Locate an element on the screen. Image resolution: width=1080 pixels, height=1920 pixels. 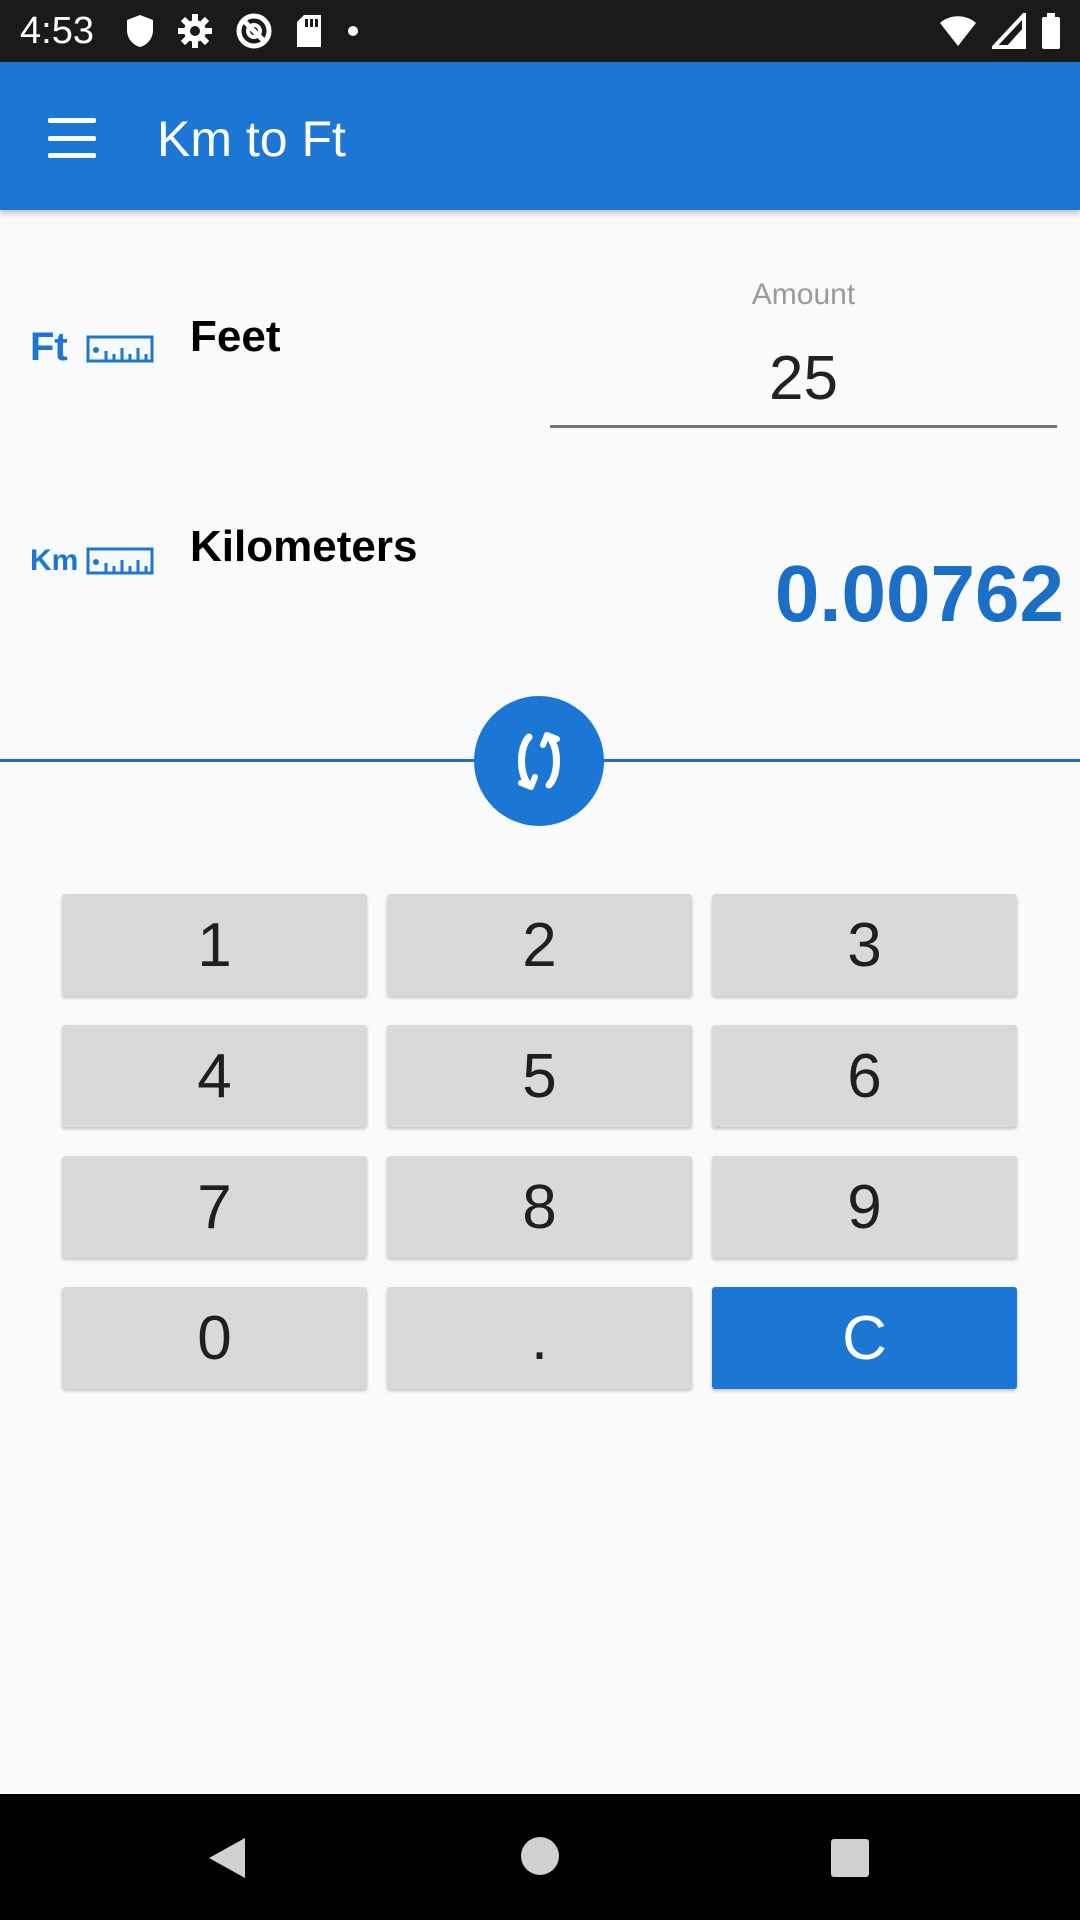
gear-icon is located at coordinates (195, 31).